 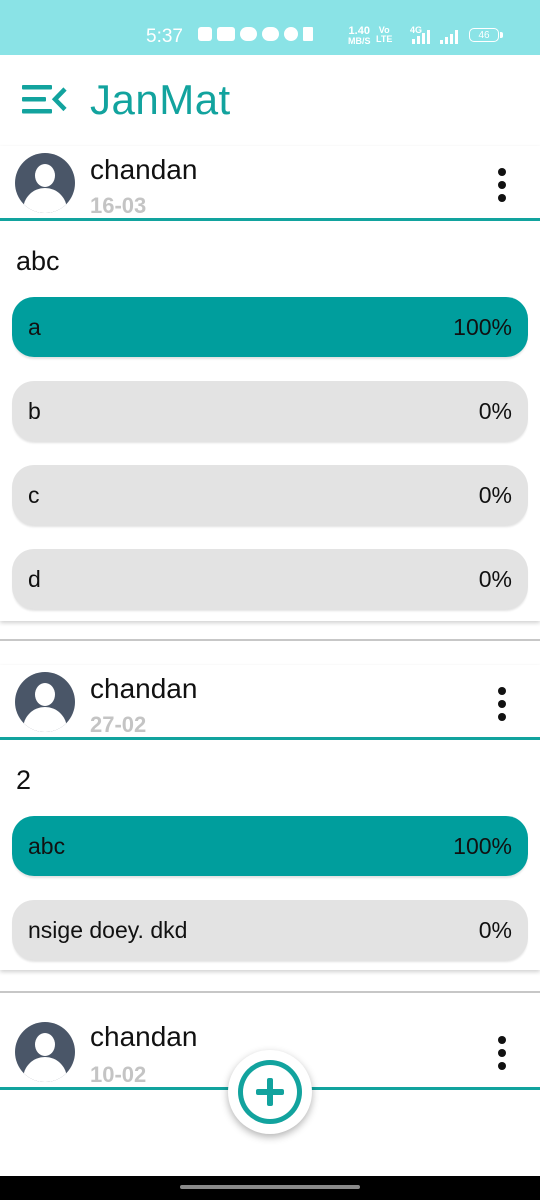 What do you see at coordinates (47, 846) in the screenshot?
I see `poll-option-label: abc` at bounding box center [47, 846].